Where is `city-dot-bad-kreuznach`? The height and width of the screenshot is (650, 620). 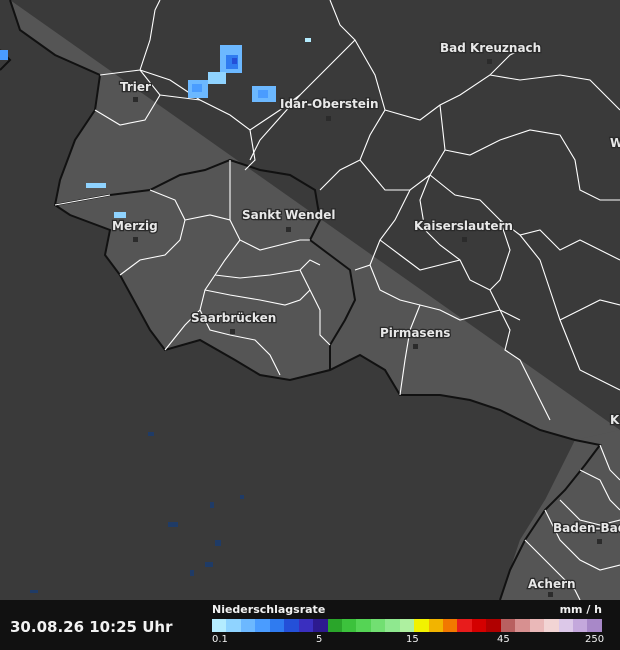
city-dot-bad-kreuznach is located at coordinates (489, 61).